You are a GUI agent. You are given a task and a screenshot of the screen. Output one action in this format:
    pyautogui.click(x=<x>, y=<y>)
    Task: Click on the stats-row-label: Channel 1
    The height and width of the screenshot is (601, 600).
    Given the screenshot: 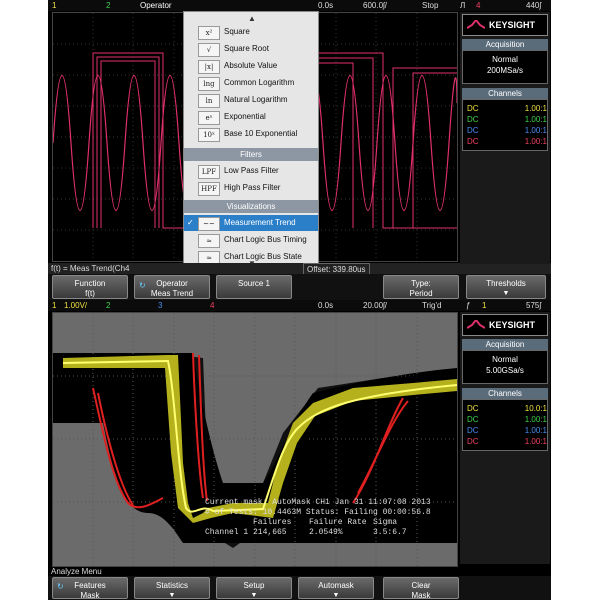 What is the action you would take?
    pyautogui.click(x=227, y=532)
    